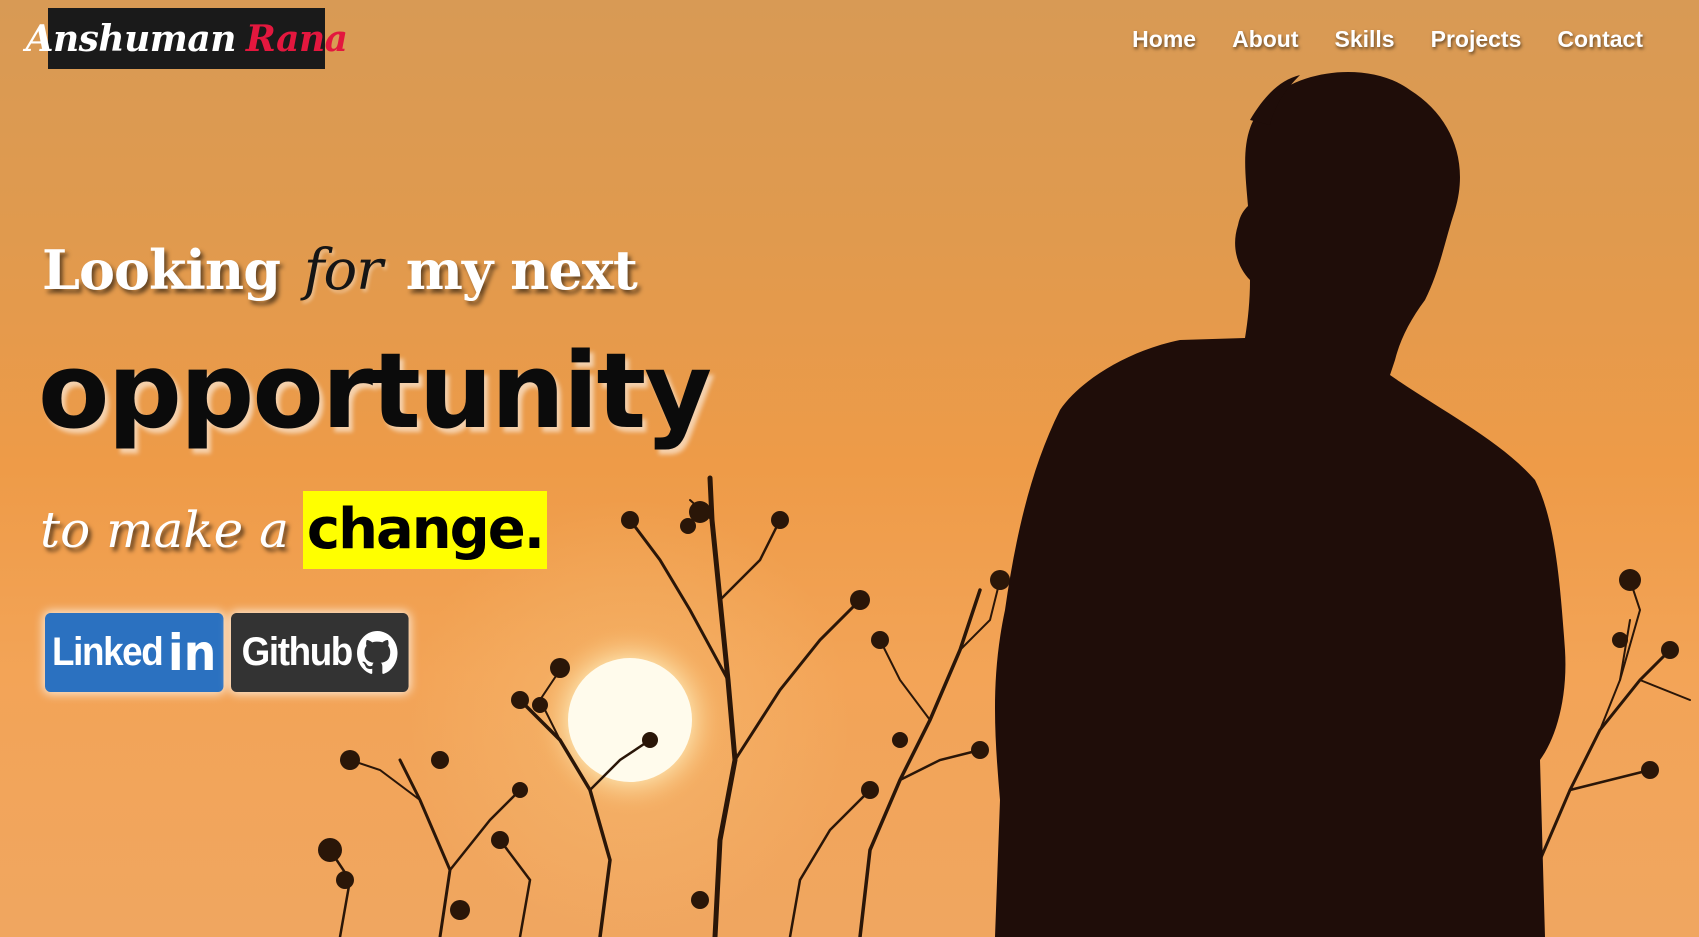 The image size is (1699, 937). Describe the element at coordinates (377, 652) in the screenshot. I see `github-octocat-icon` at that location.